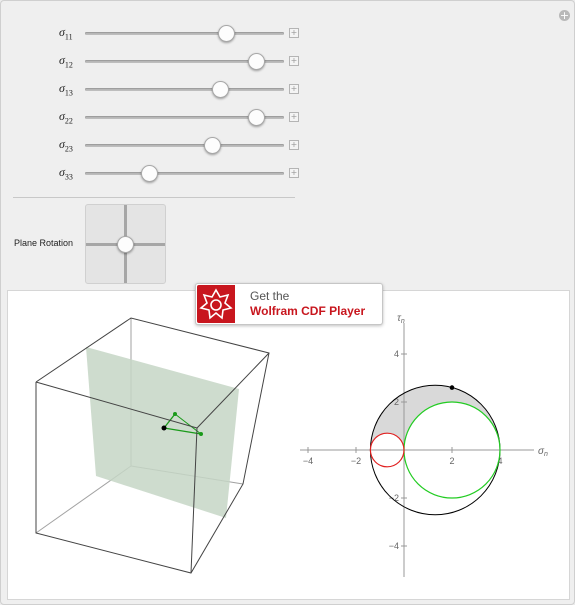  I want to click on slider-row: σ13 +, so click(156, 89).